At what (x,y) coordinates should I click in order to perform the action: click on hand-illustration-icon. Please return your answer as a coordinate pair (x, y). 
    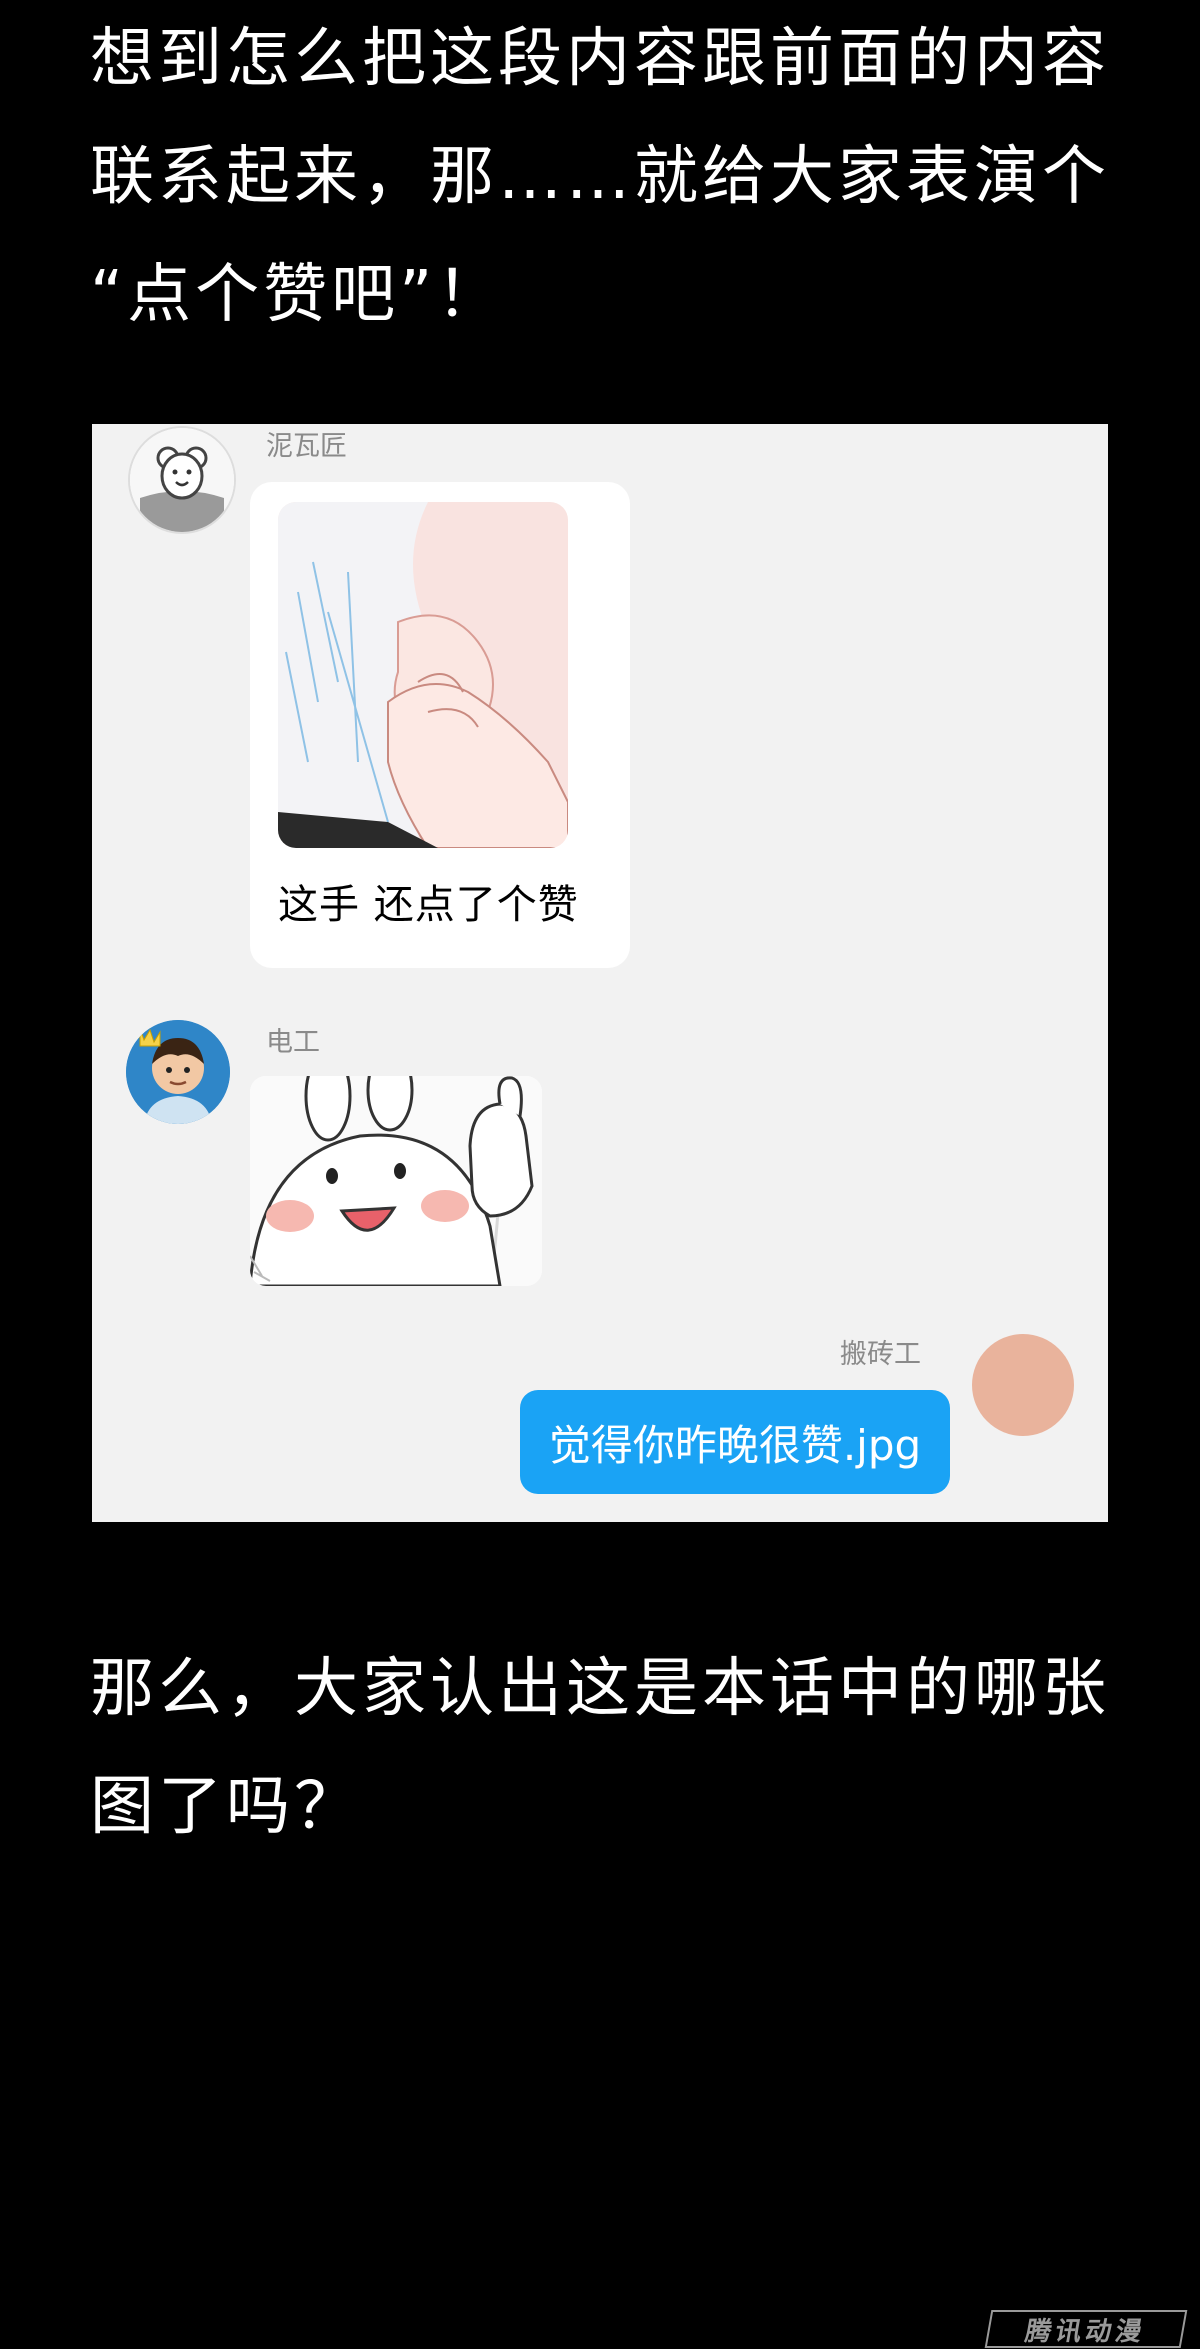
    Looking at the image, I should click on (423, 675).